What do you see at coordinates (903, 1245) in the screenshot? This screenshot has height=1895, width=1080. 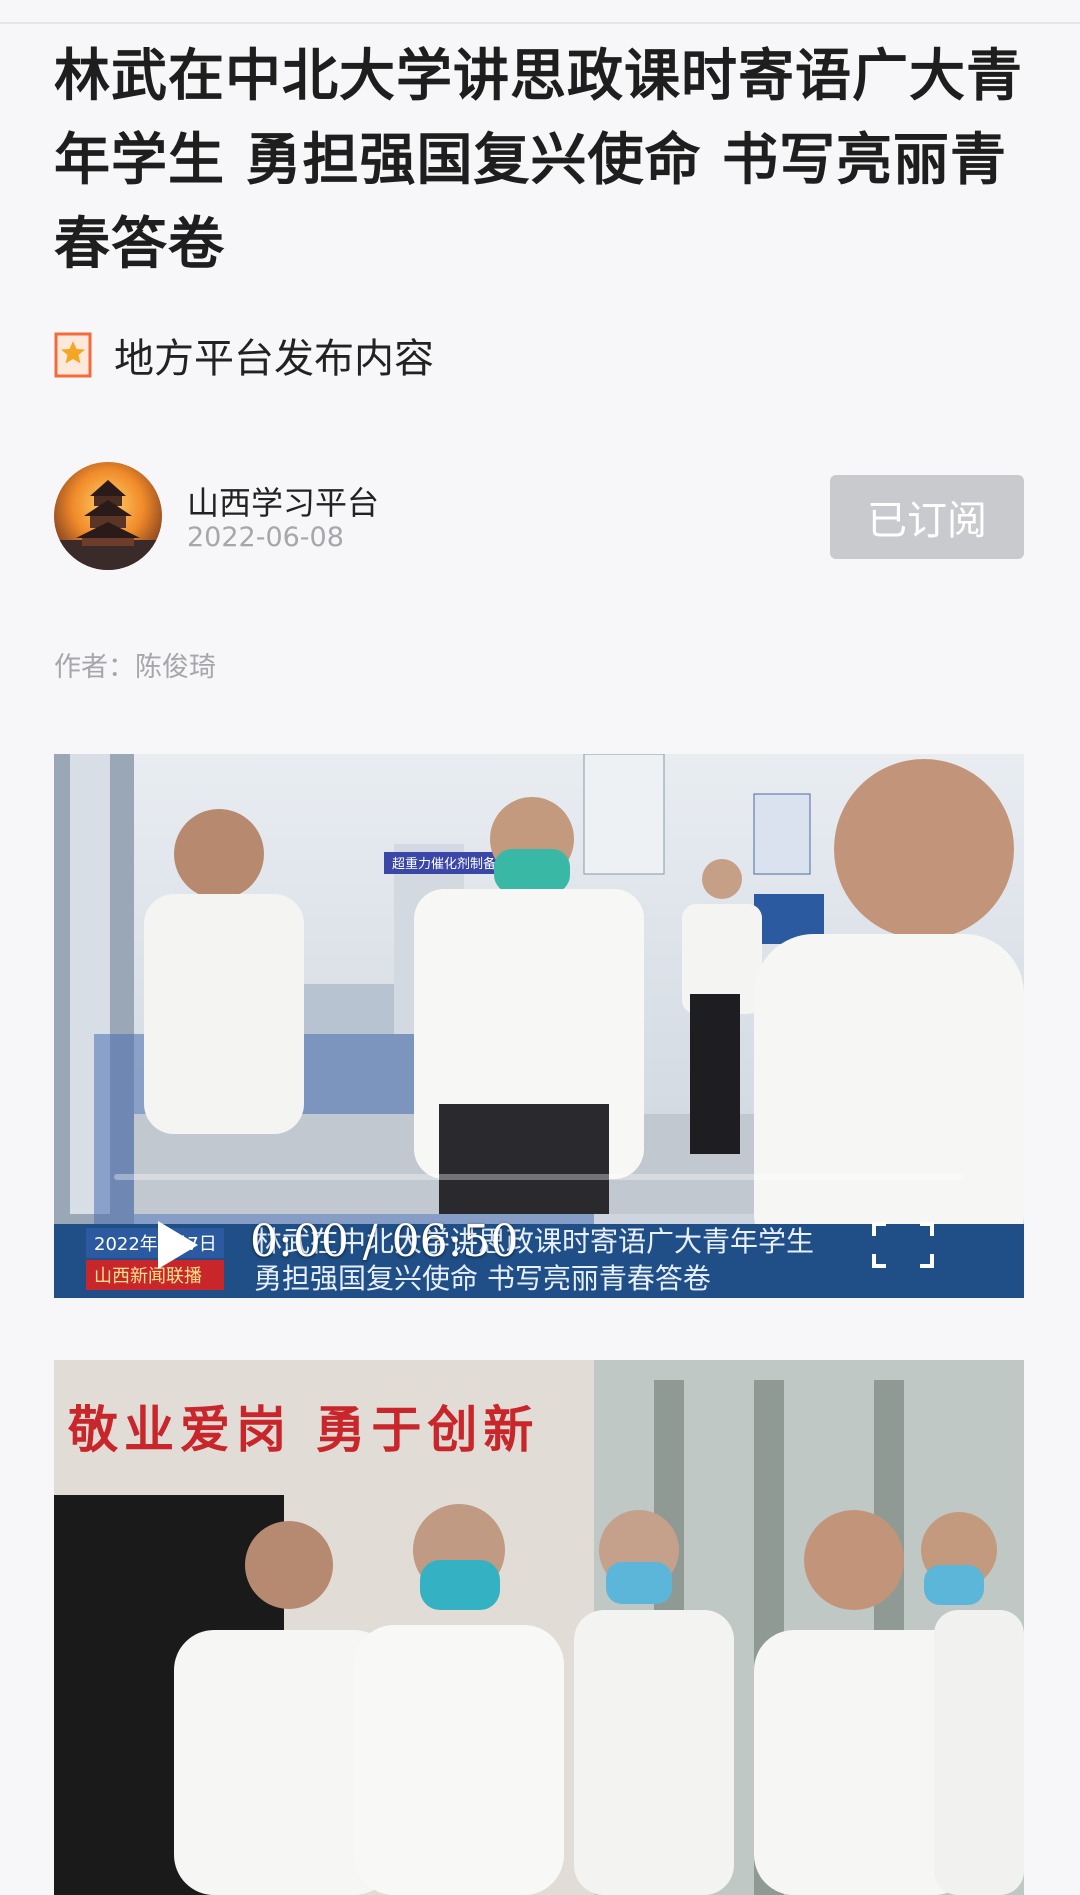 I see `fullscreen-icon` at bounding box center [903, 1245].